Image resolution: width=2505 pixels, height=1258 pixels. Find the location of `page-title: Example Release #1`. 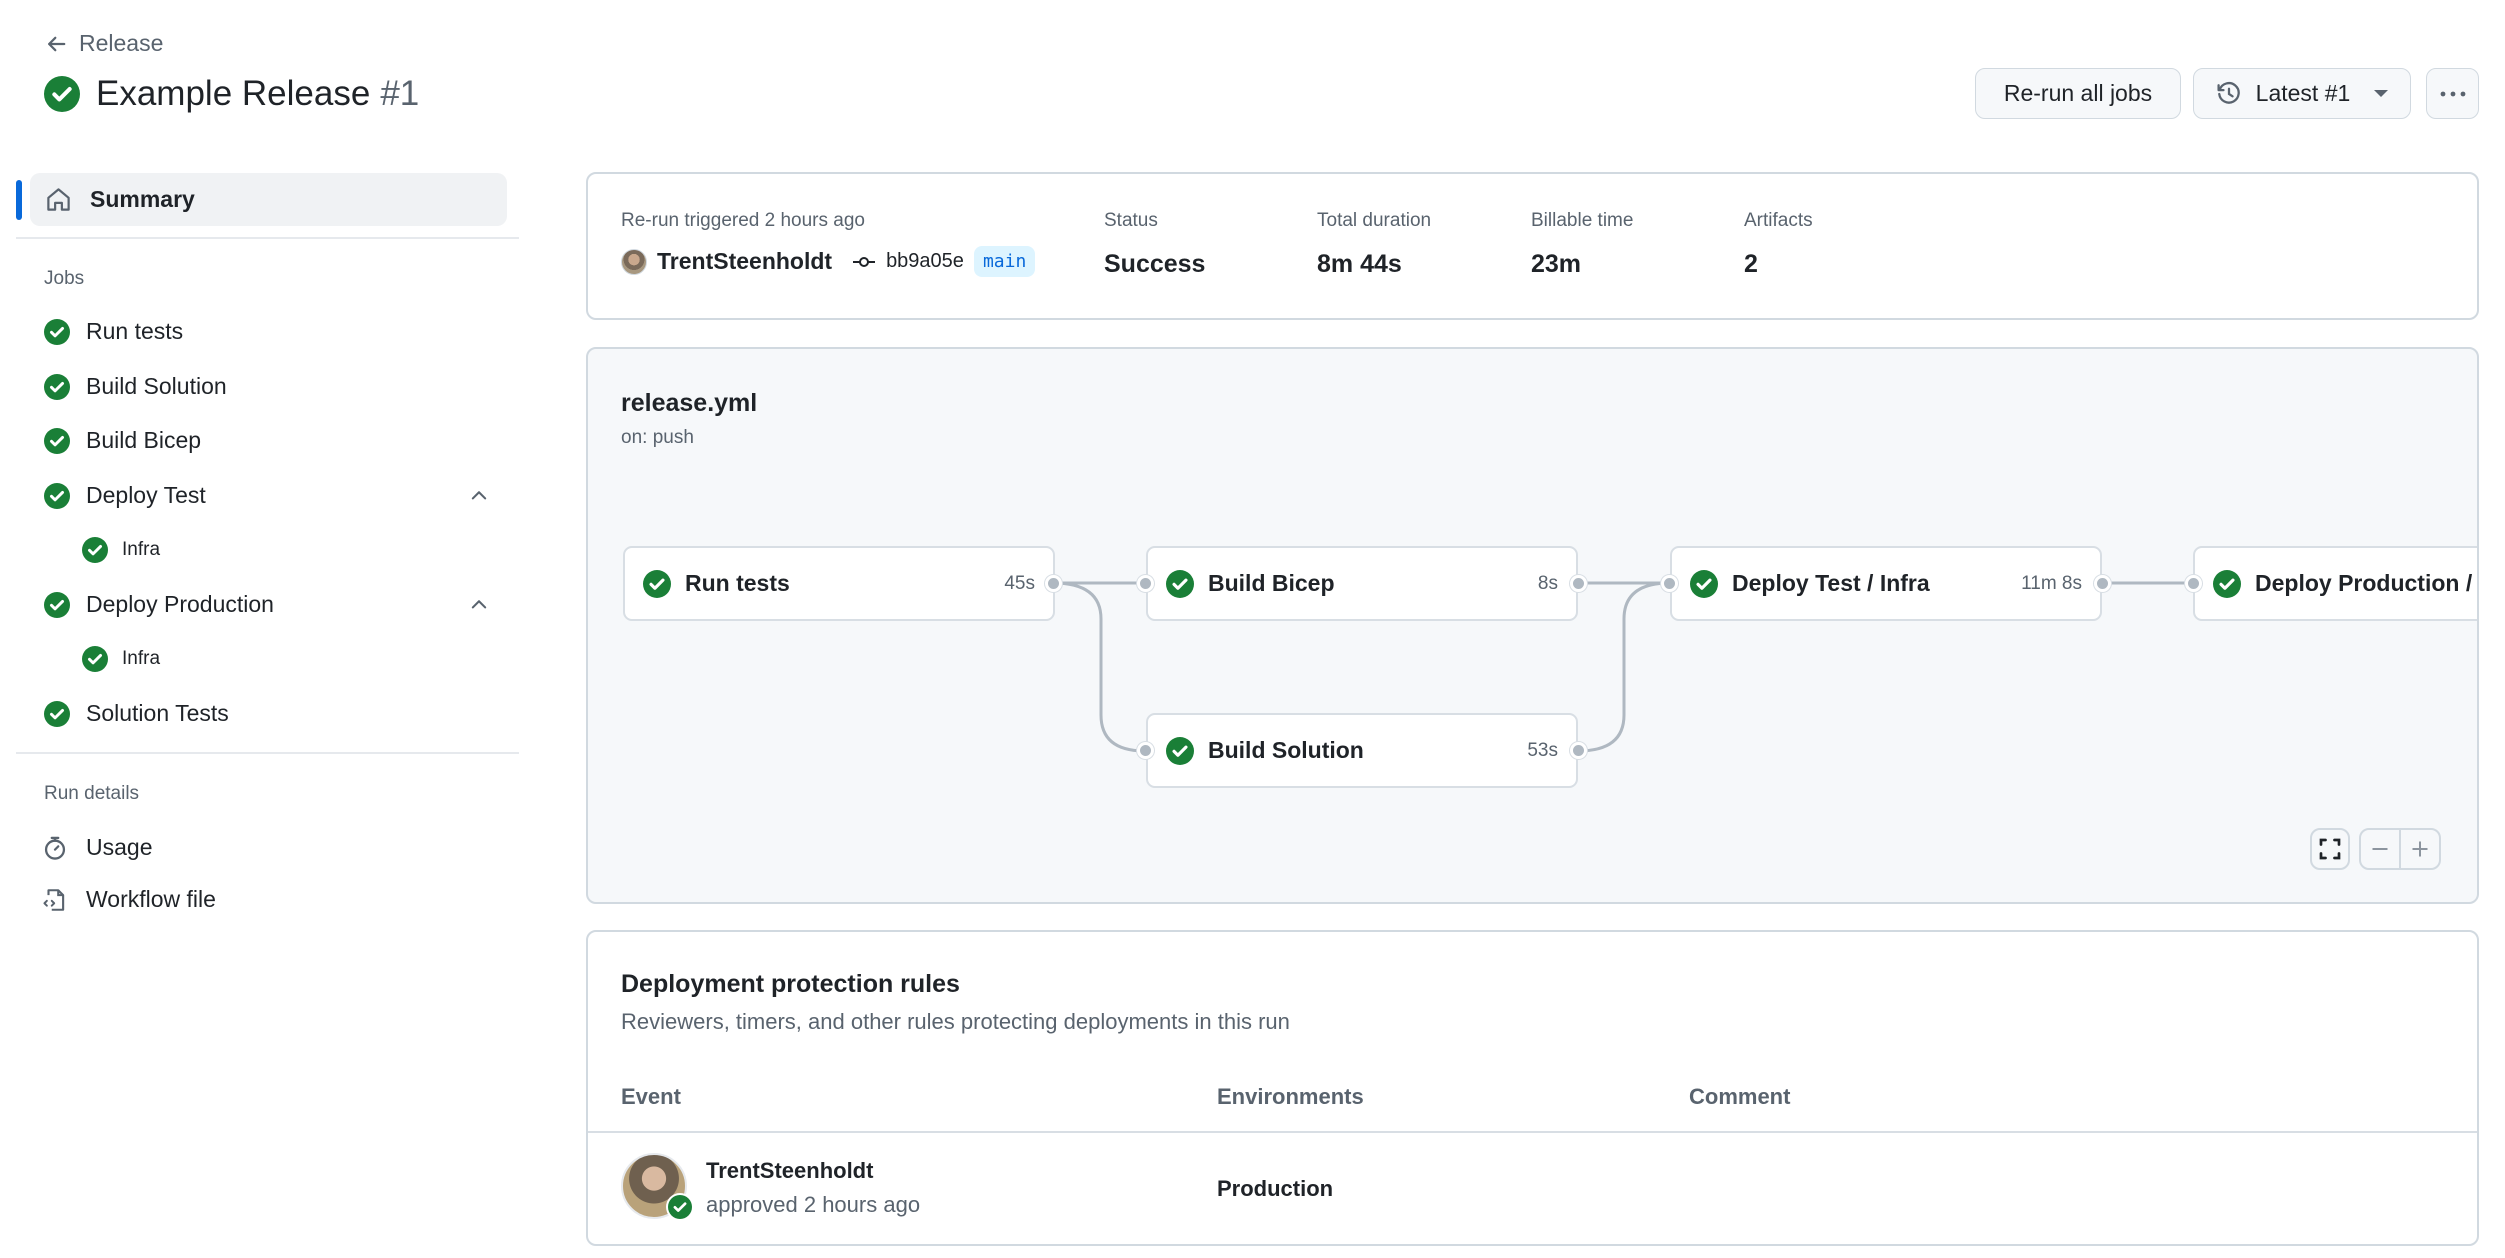

page-title: Example Release #1 is located at coordinates (231, 94).